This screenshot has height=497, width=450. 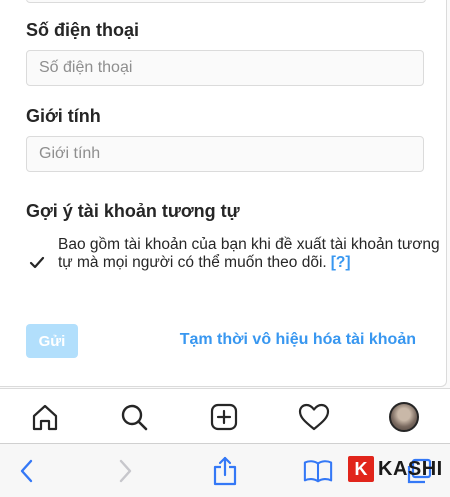 I want to click on kashi-watermark: K KASHI, so click(x=395, y=469).